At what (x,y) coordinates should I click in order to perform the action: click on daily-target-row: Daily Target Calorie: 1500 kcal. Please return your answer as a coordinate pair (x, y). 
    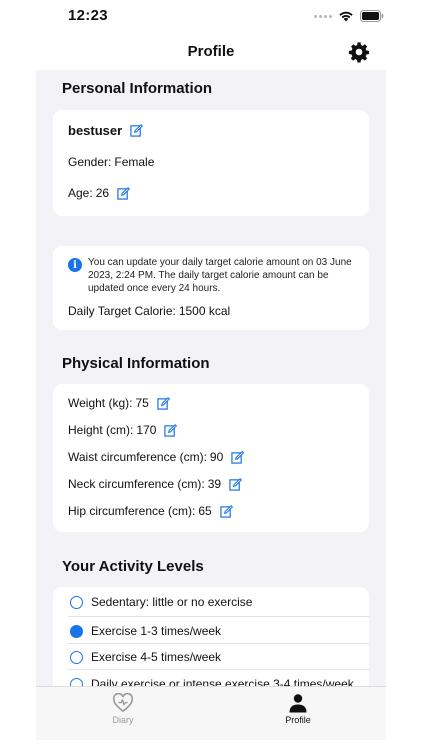
    Looking at the image, I should click on (149, 311).